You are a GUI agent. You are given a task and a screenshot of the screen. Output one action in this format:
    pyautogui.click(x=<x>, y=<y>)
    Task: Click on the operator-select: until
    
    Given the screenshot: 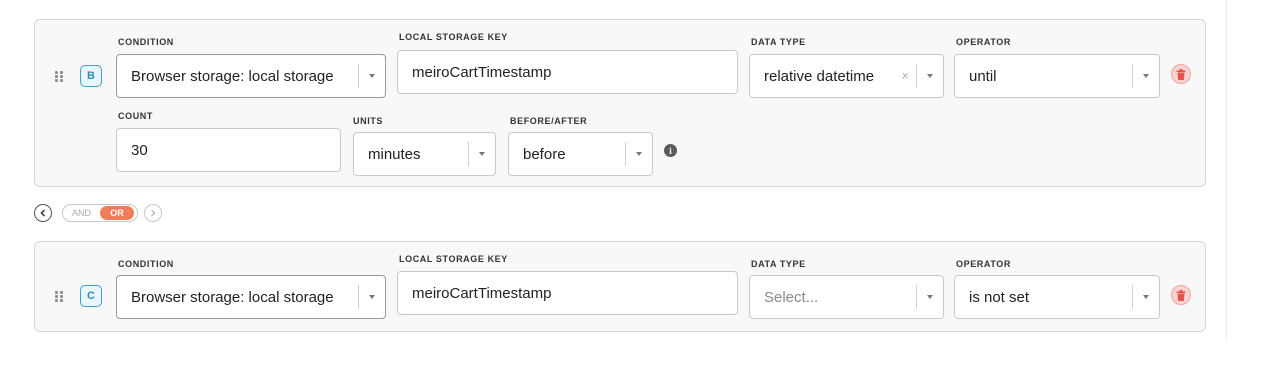 What is the action you would take?
    pyautogui.click(x=1057, y=76)
    